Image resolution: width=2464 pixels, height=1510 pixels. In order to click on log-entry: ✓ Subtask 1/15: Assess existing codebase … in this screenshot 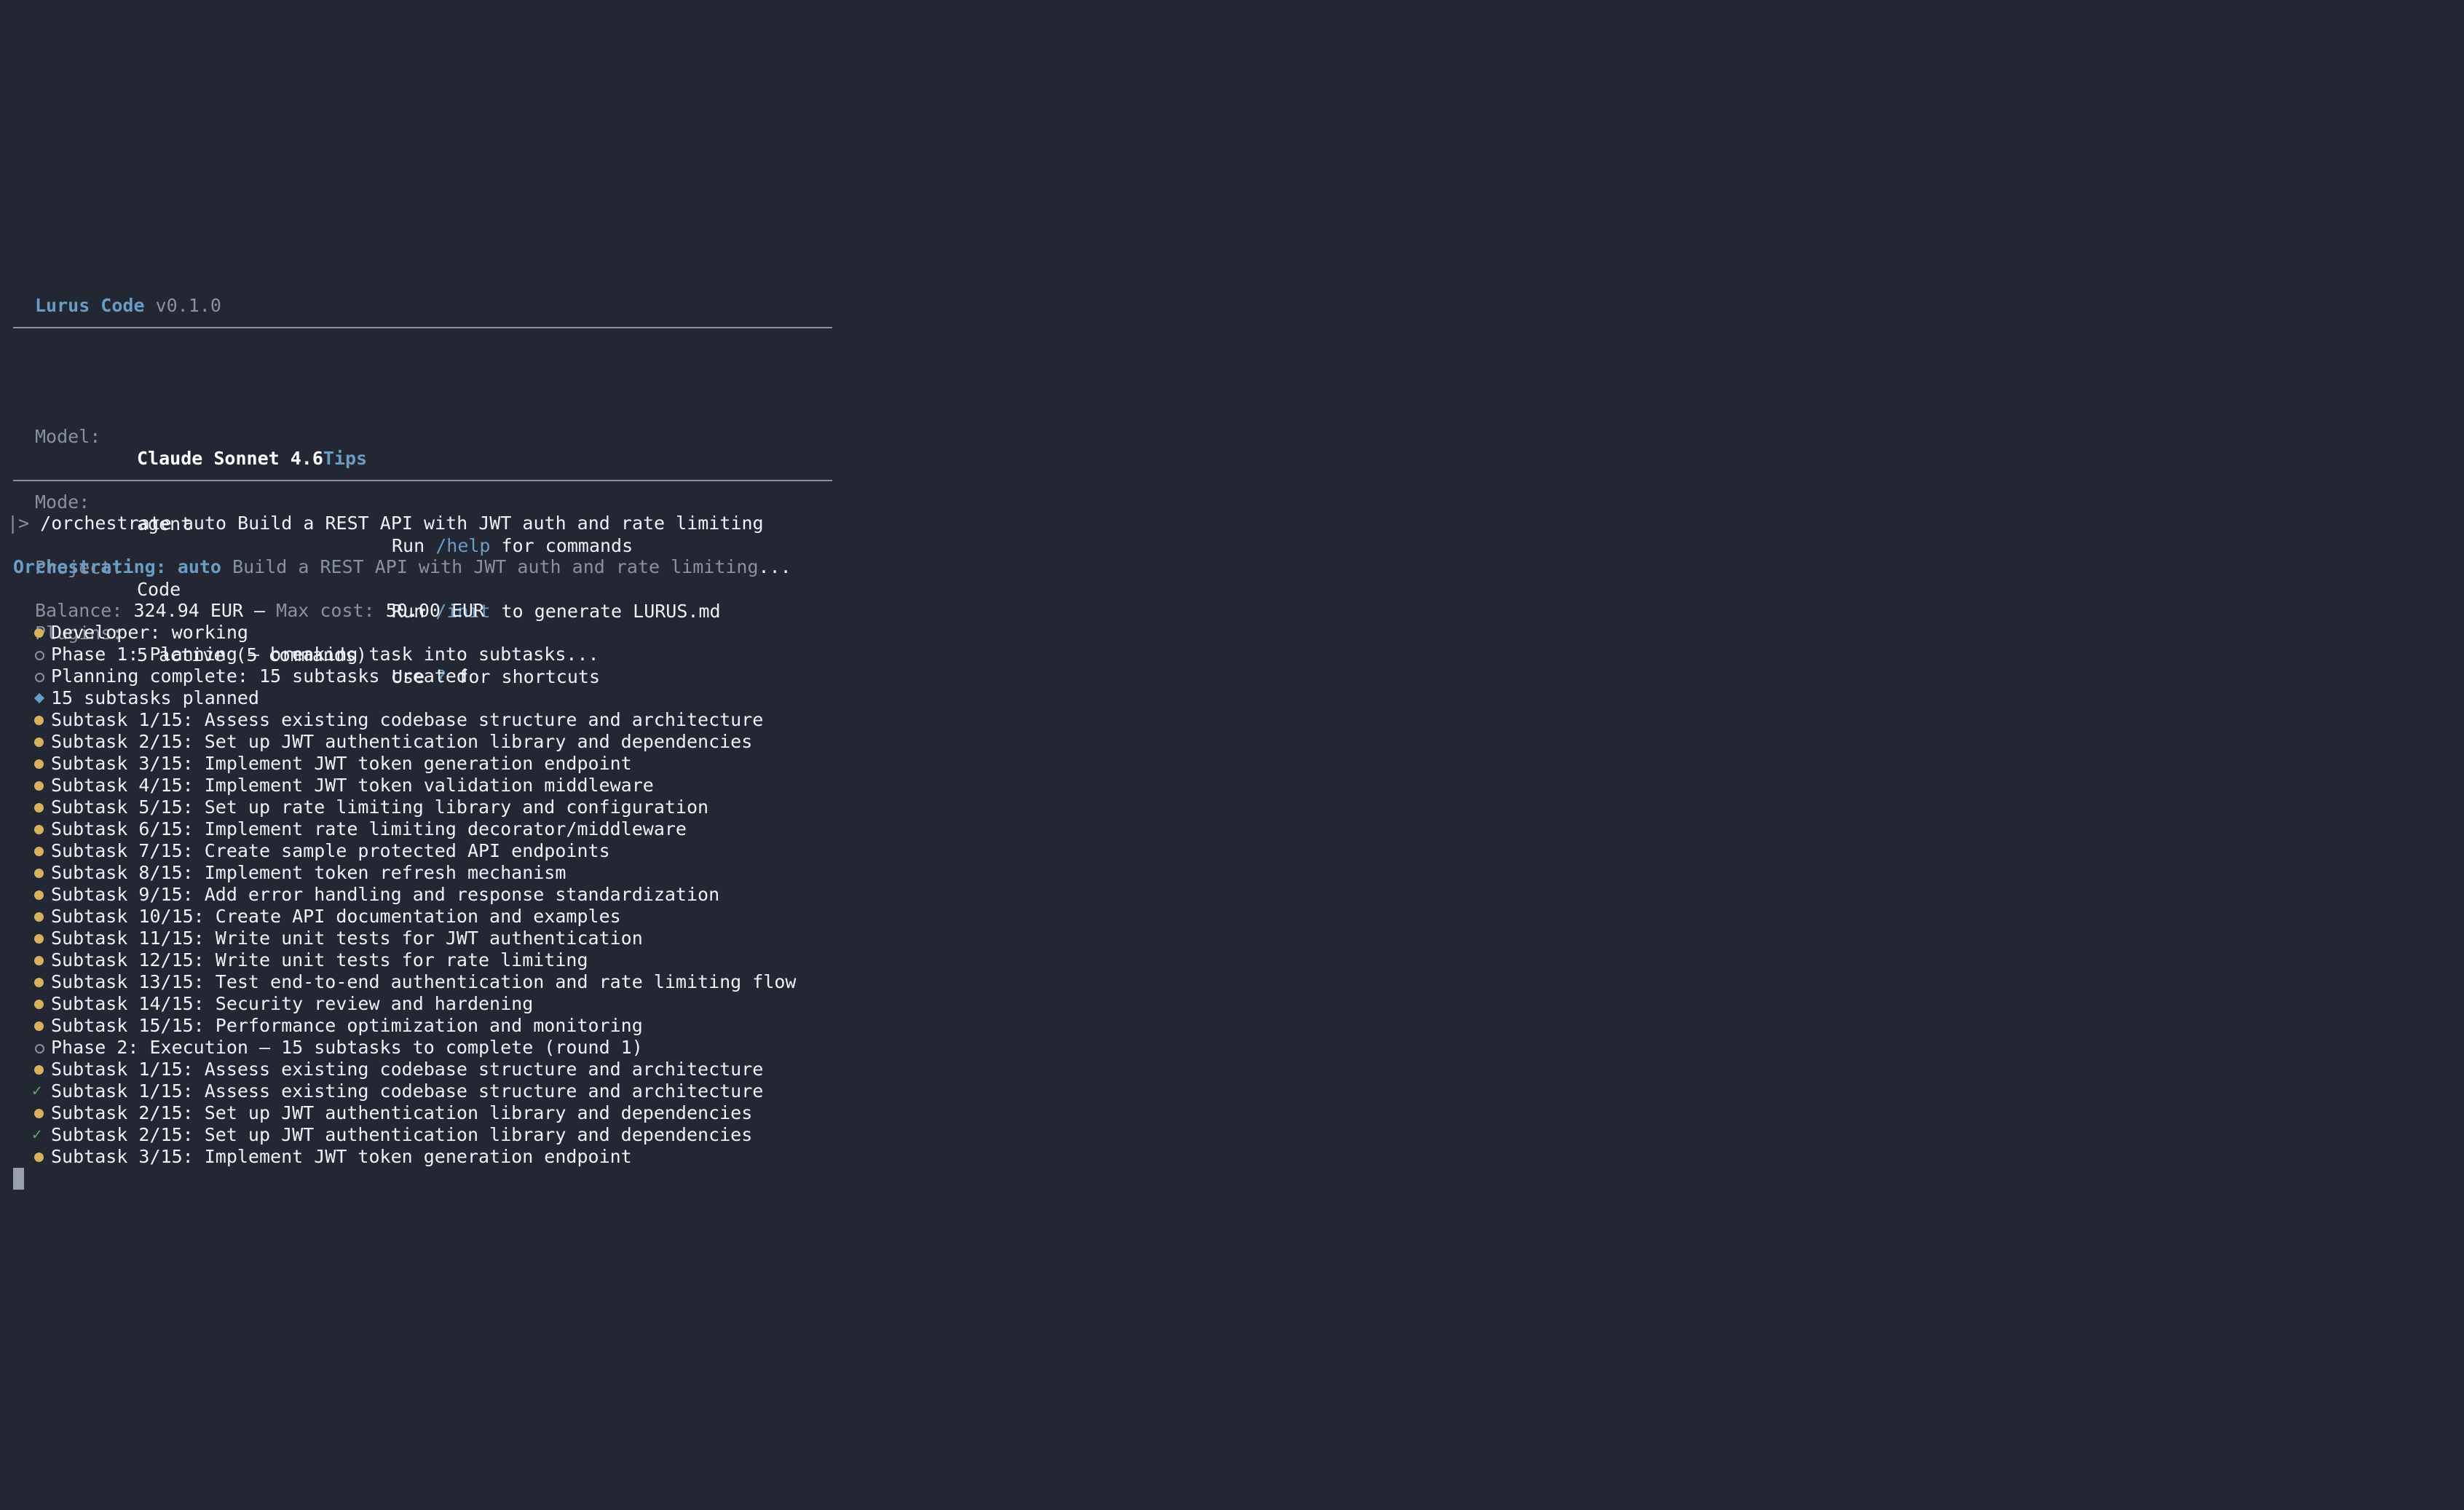, I will do `click(415, 1091)`.